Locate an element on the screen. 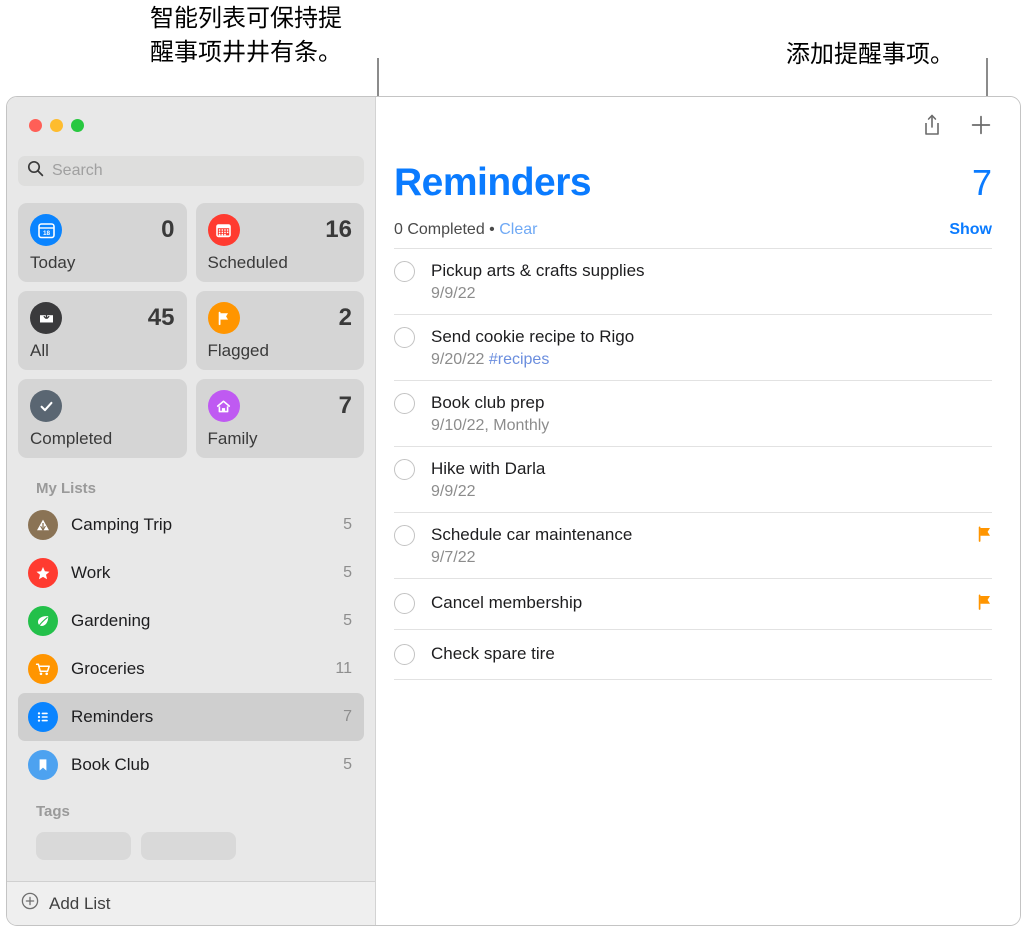 The height and width of the screenshot is (931, 1027). svg-text: 18 is located at coordinates (46, 233).